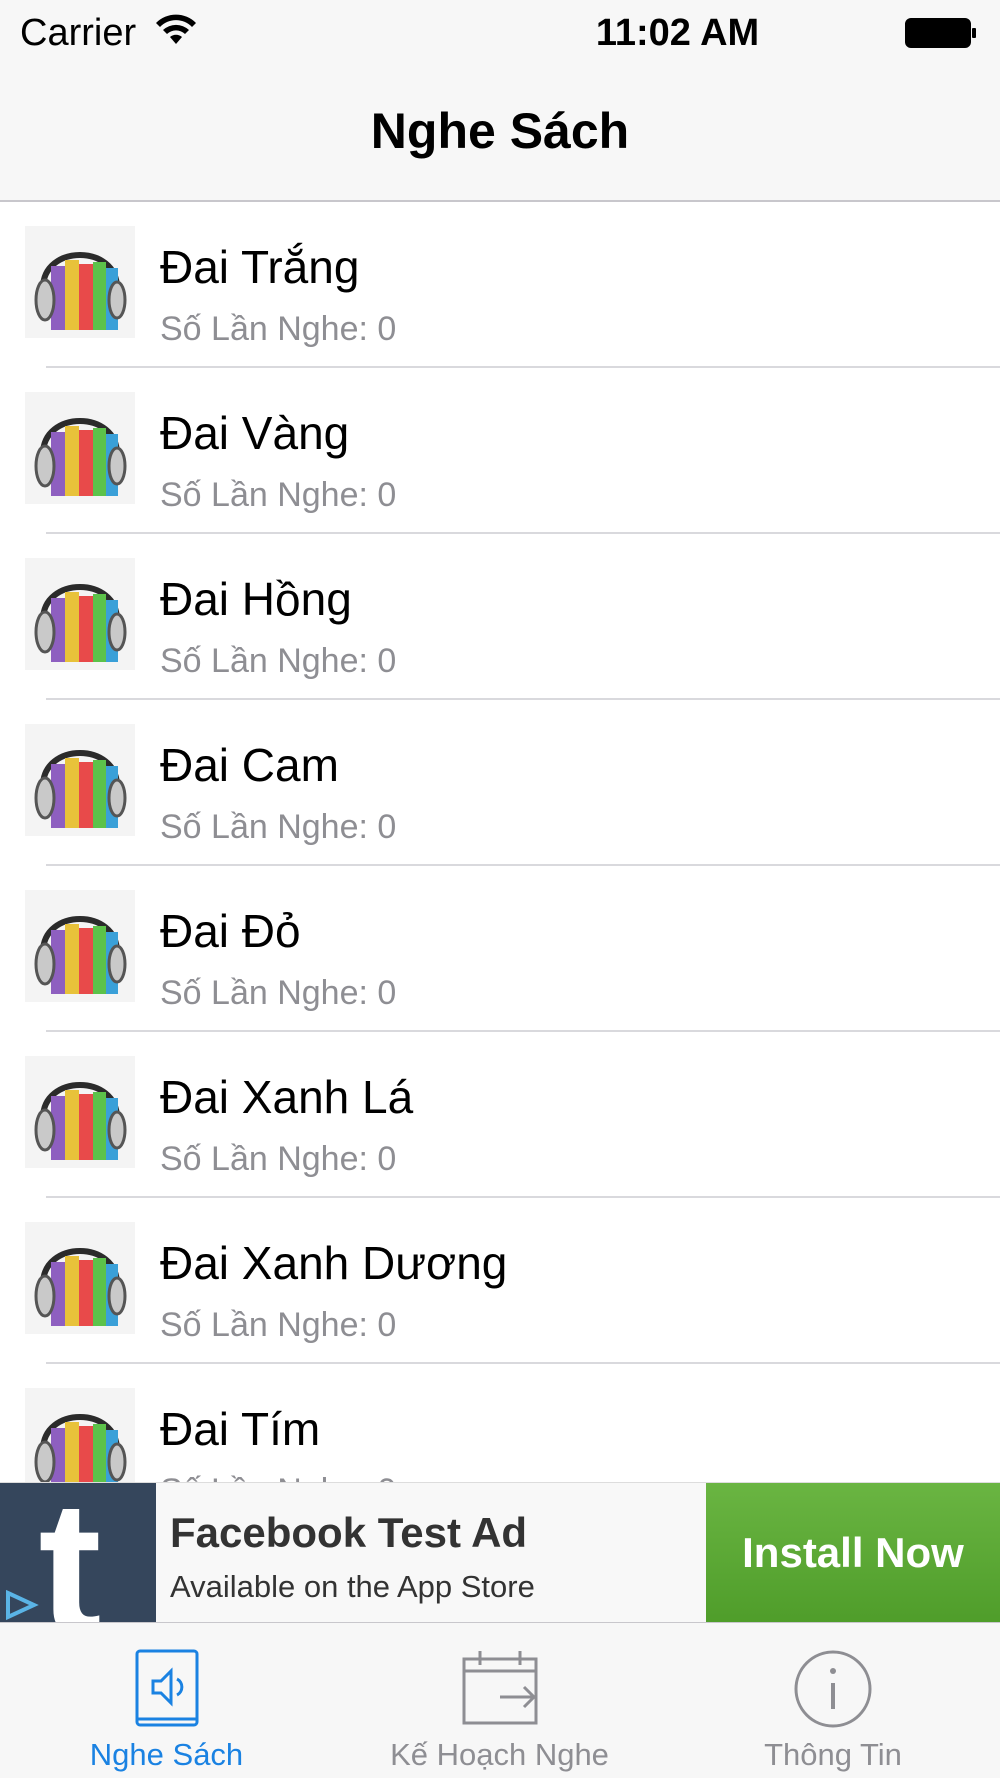  What do you see at coordinates (334, 1263) in the screenshot?
I see `list-item-title: Đai Xanh Dương` at bounding box center [334, 1263].